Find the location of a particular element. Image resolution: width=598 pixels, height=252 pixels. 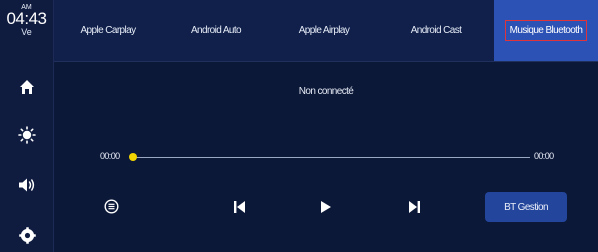

tab-apple-carplay: Apple Carplay is located at coordinates (108, 30).